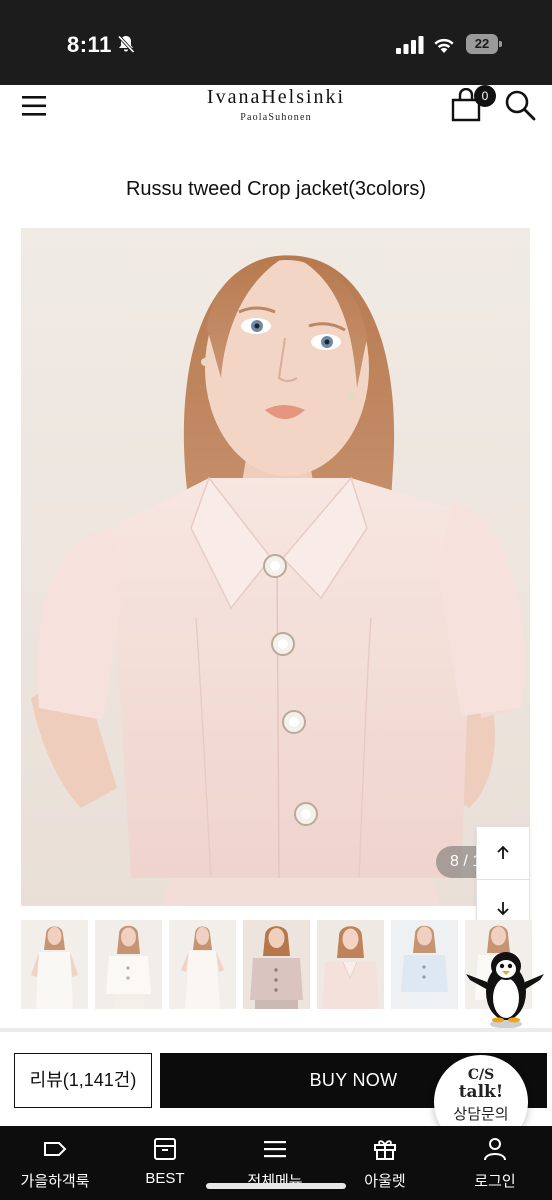  What do you see at coordinates (55, 1163) in the screenshot?
I see `nav-item-autumn-guest-look: 가을하객룩` at bounding box center [55, 1163].